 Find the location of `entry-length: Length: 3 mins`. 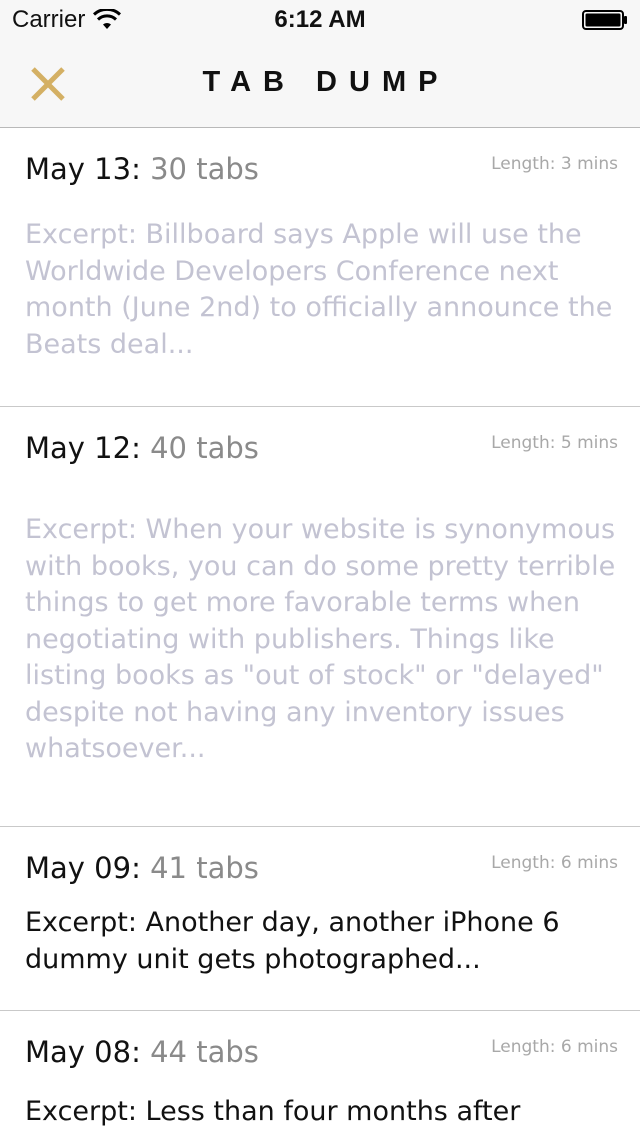

entry-length: Length: 3 mins is located at coordinates (554, 164).